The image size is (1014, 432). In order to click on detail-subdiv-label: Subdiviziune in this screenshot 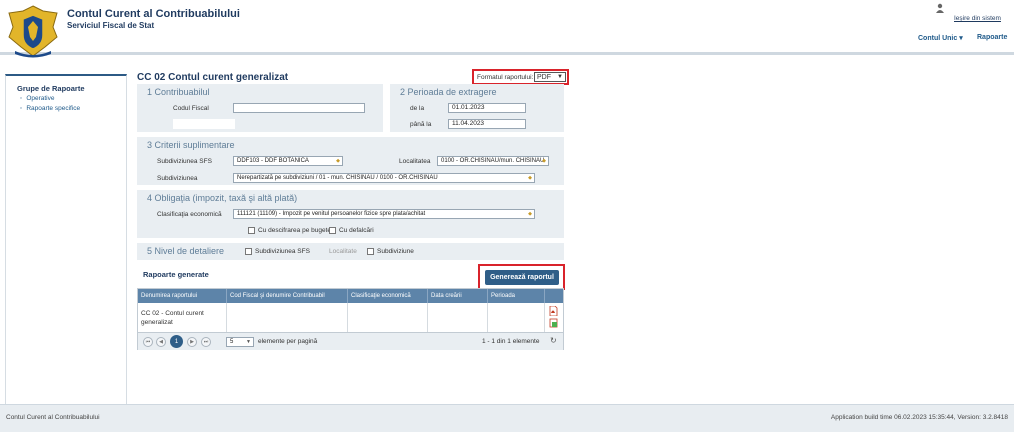, I will do `click(395, 251)`.